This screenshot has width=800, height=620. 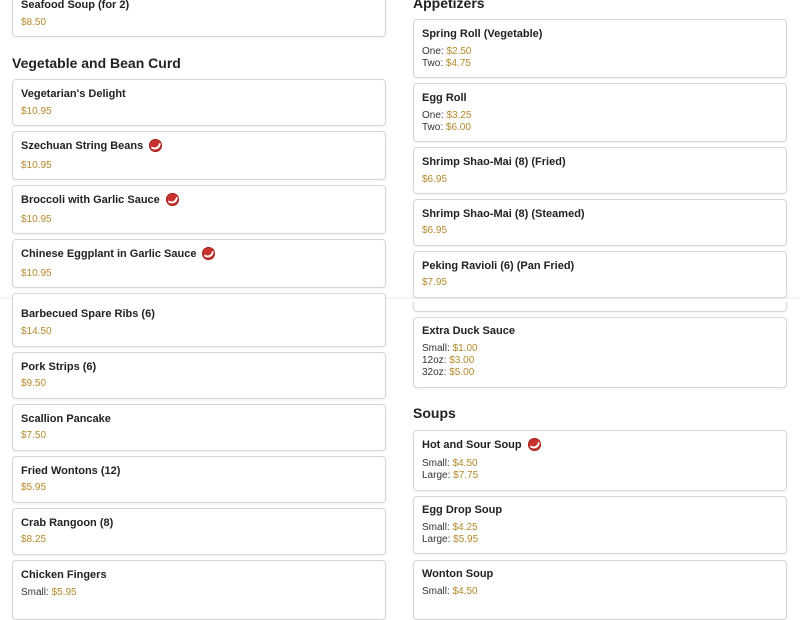 I want to click on item-price: $3.25, so click(x=459, y=115).